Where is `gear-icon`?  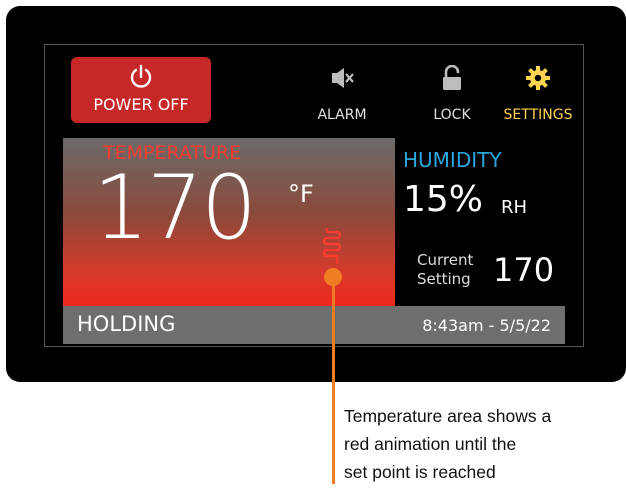
gear-icon is located at coordinates (538, 78).